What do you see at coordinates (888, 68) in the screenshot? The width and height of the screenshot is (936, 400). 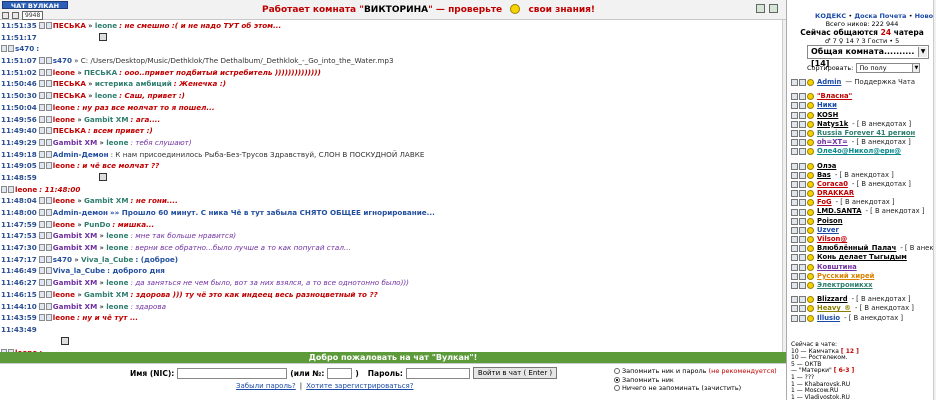 I see `sort-select: По полу ▼` at bounding box center [888, 68].